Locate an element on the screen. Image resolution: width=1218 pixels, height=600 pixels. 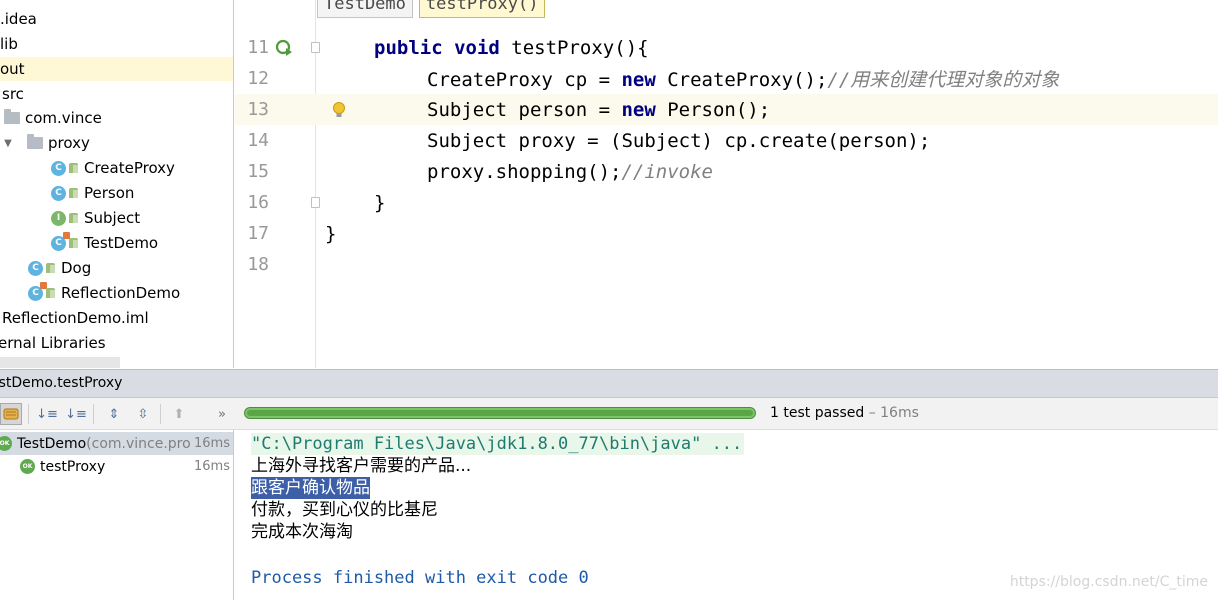
breadcrumb-method: testProxy() is located at coordinates (482, 9).